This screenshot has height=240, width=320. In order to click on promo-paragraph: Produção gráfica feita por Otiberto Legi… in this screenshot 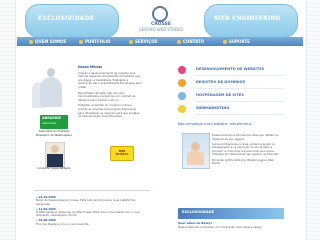, I will do `click(243, 162)`.